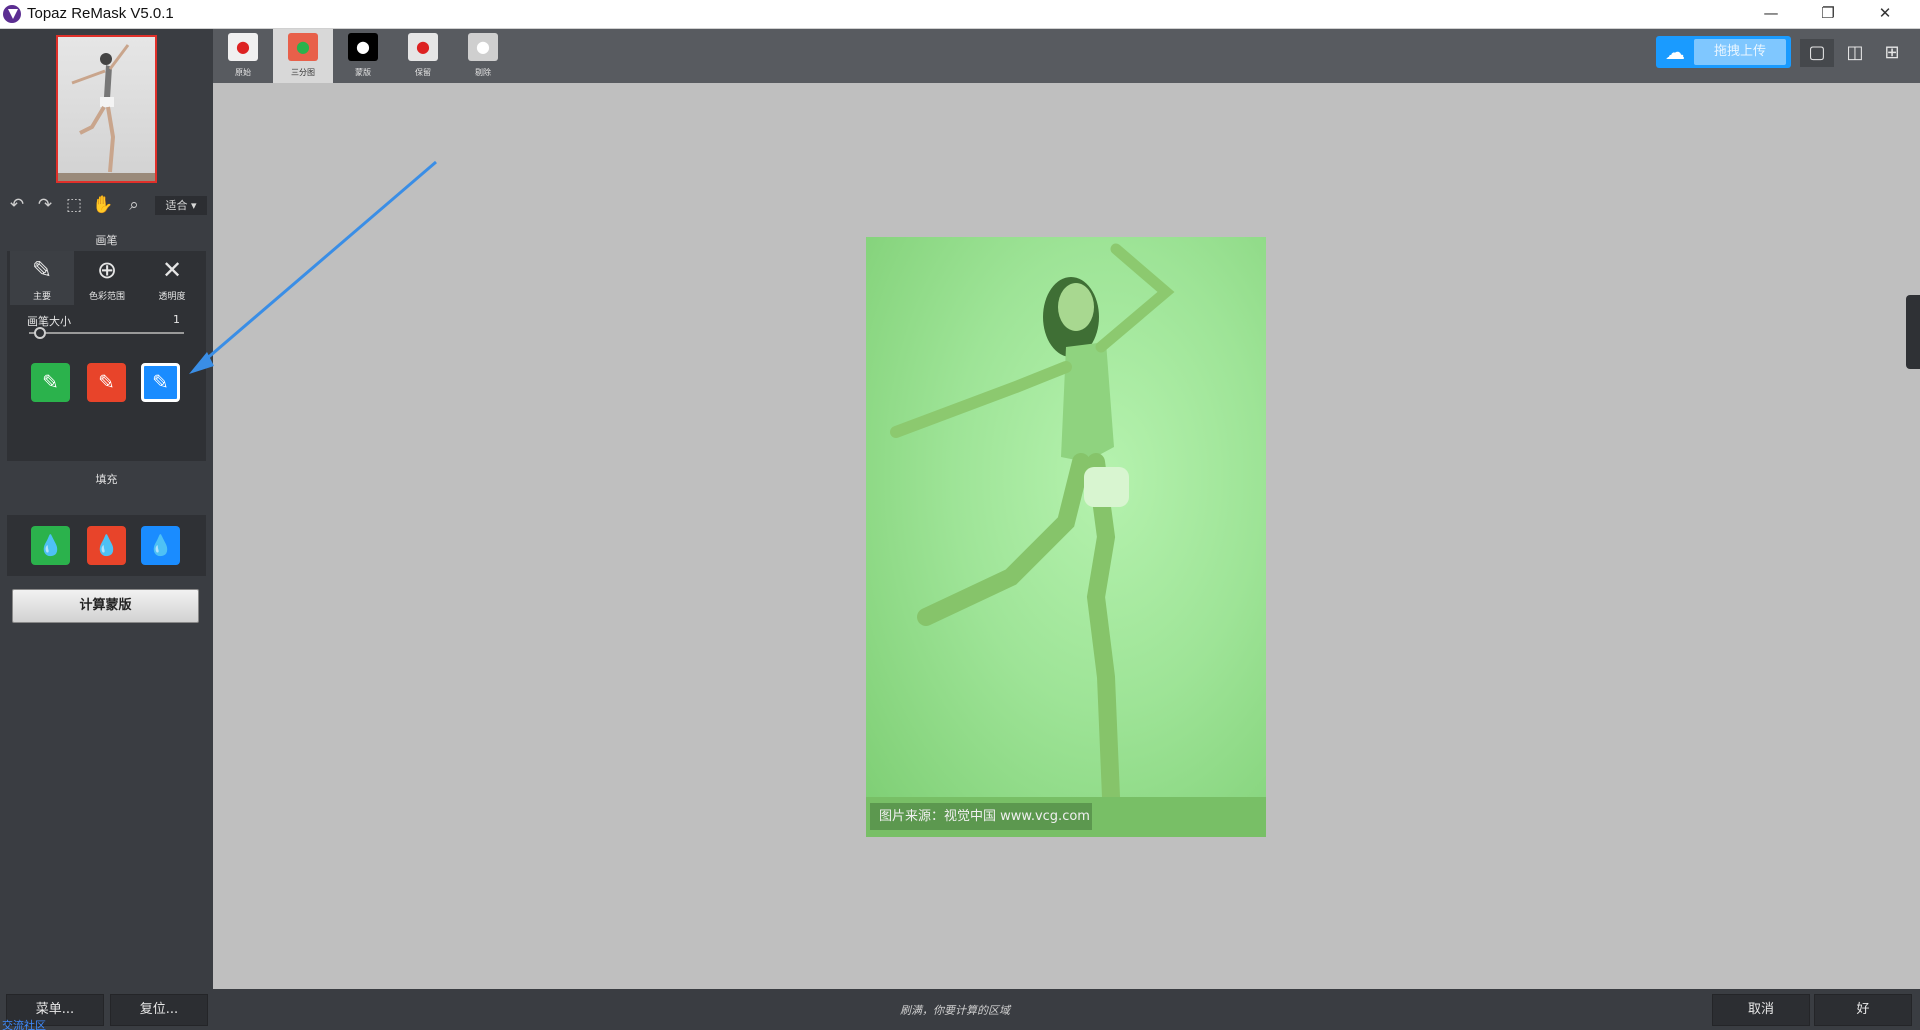 The width and height of the screenshot is (1920, 1030). What do you see at coordinates (42, 270) in the screenshot?
I see `brush-icon: ✎` at bounding box center [42, 270].